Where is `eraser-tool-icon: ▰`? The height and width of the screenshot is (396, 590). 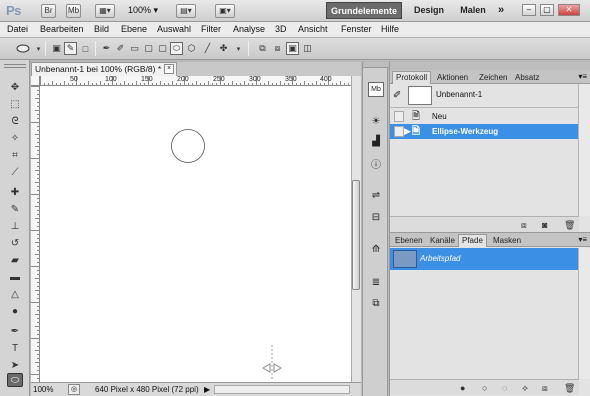
eraser-tool-icon: ▰ is located at coordinates (15, 260).